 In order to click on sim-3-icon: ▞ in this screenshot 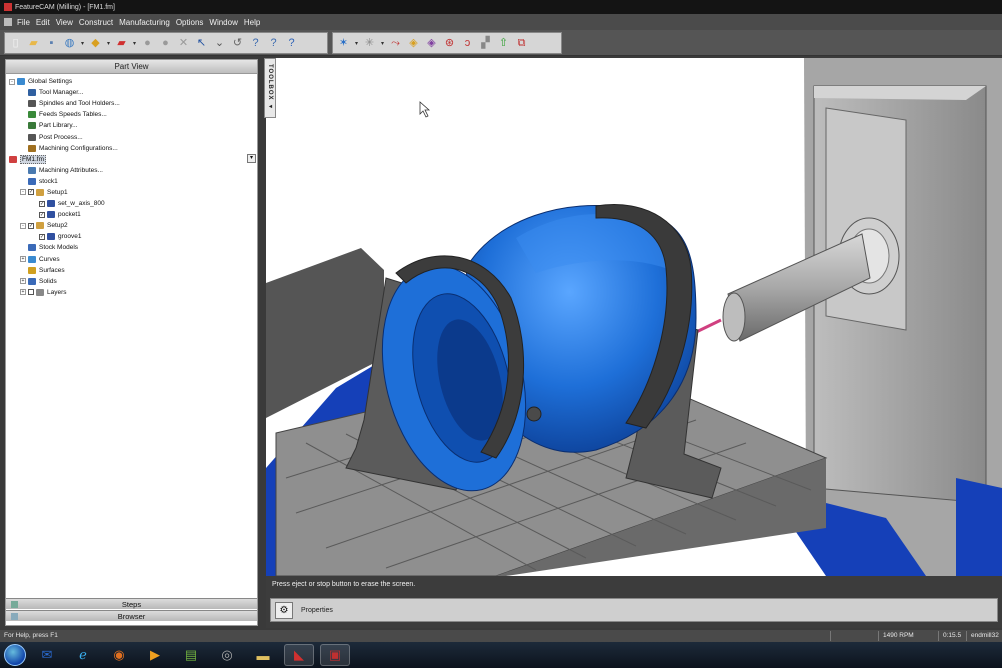, I will do `click(485, 43)`.